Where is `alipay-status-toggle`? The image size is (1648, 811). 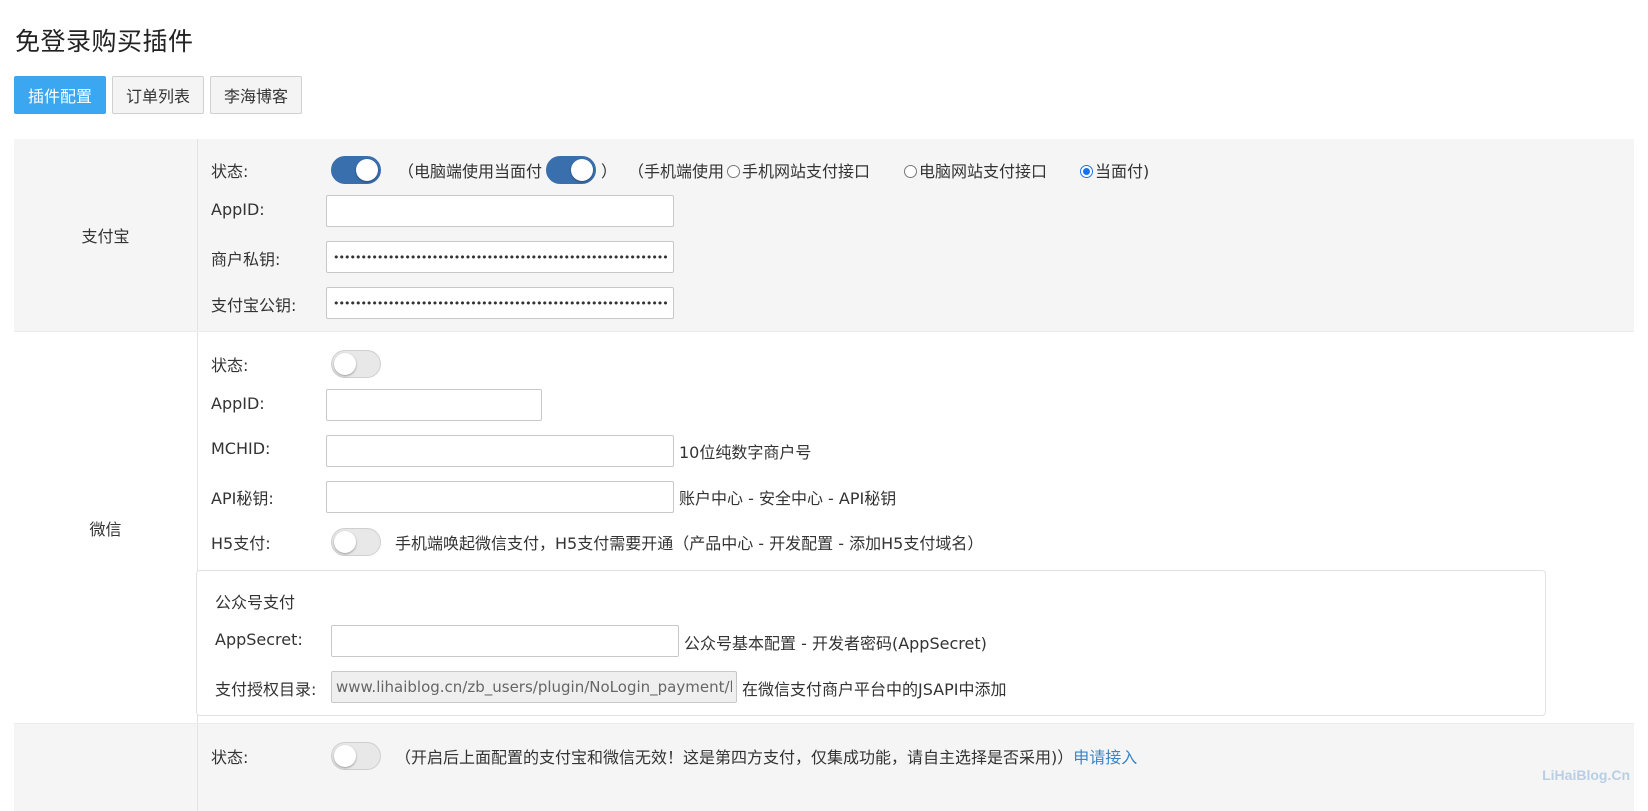
alipay-status-toggle is located at coordinates (356, 170).